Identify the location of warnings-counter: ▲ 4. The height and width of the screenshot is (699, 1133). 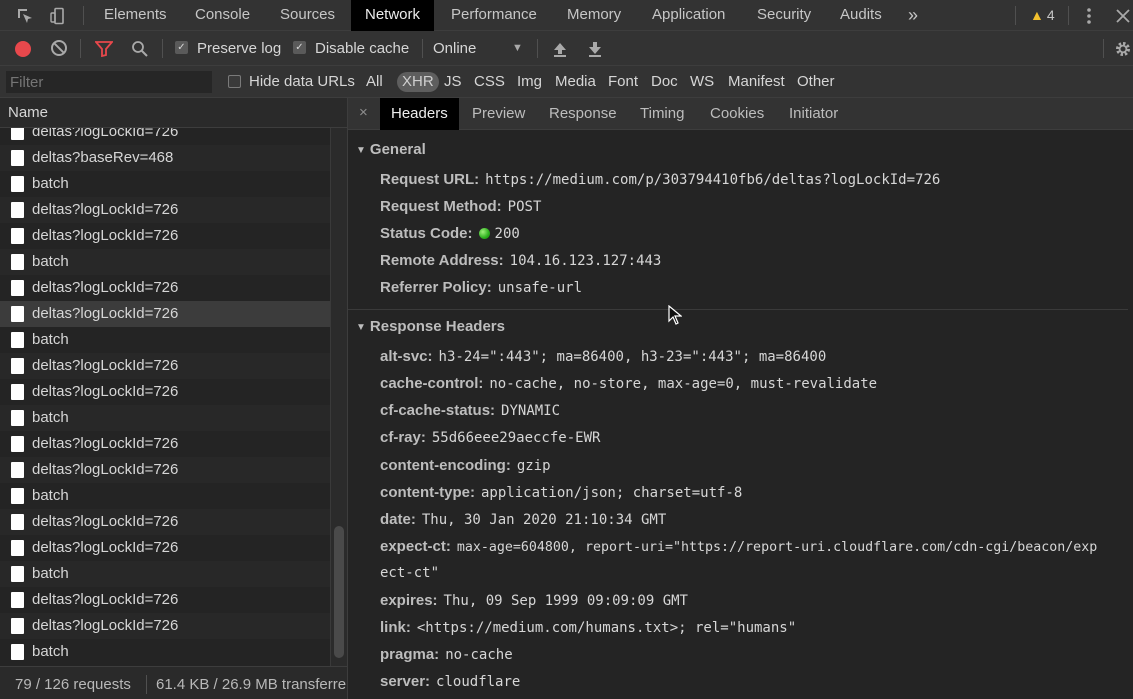
(1042, 15).